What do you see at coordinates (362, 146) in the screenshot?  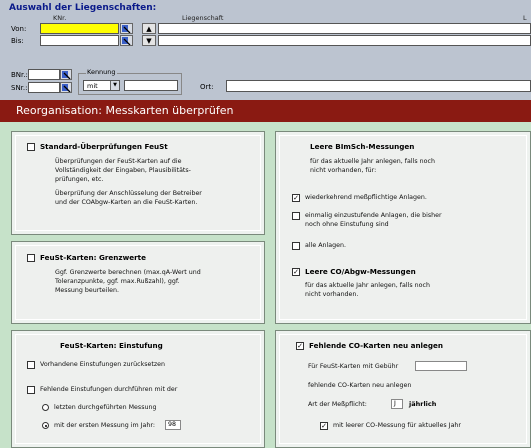 I see `blmsch-heading: Leere BImSch-Messungen` at bounding box center [362, 146].